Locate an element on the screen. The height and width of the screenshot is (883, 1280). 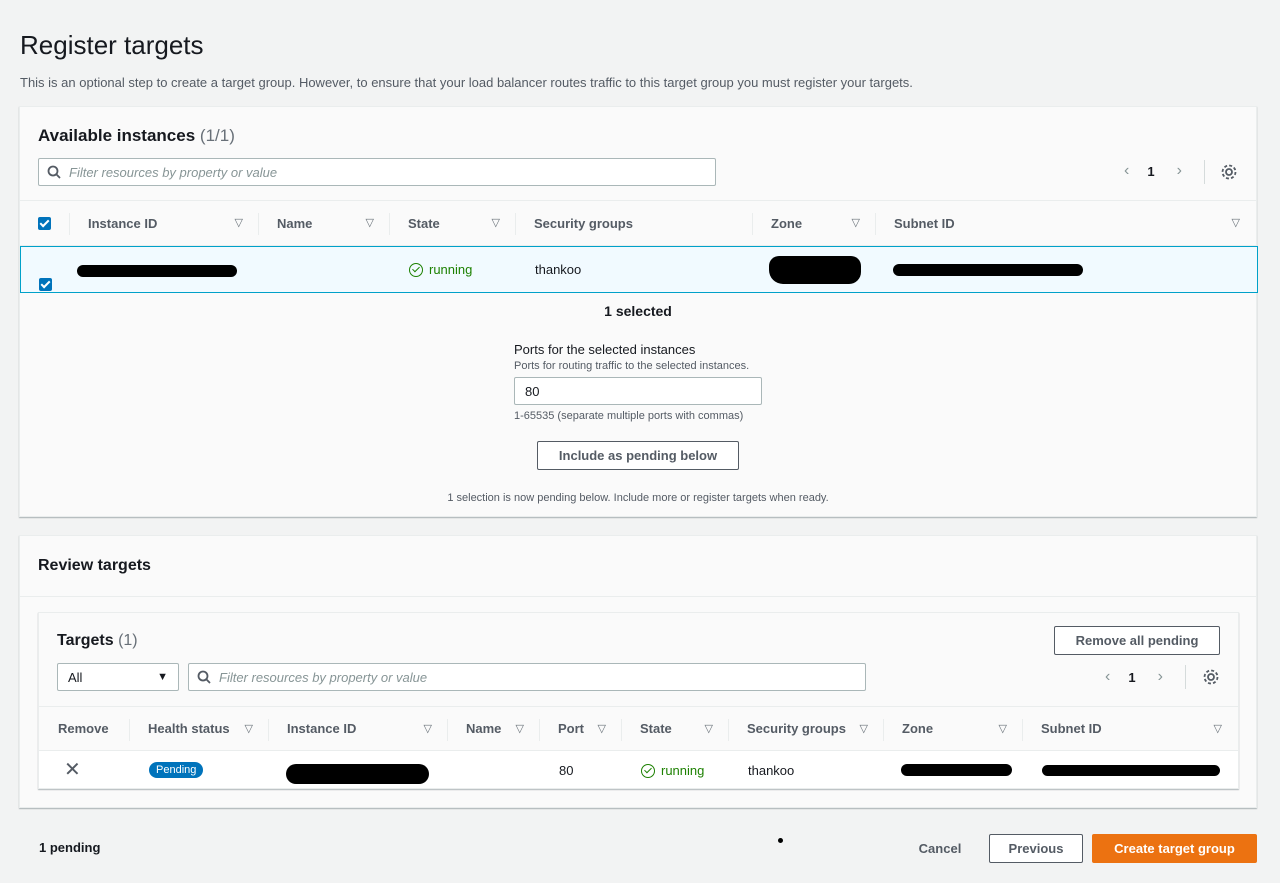
available-instances-title: Available instances is located at coordinates (117, 135).